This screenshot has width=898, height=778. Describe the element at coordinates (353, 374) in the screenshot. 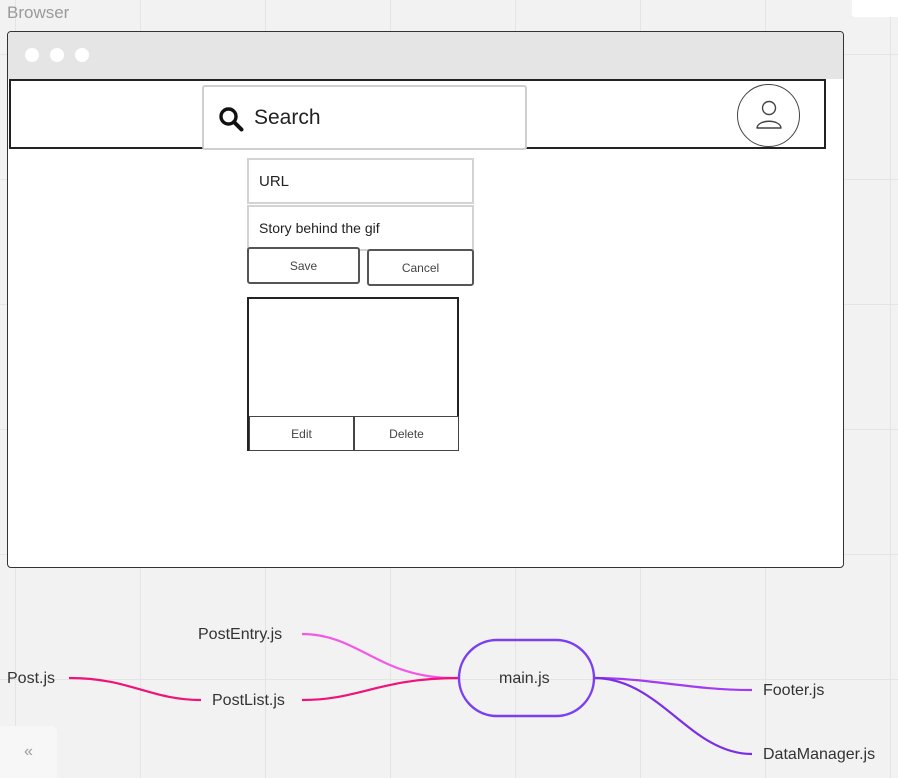

I see `post-card: Edit Delete` at that location.